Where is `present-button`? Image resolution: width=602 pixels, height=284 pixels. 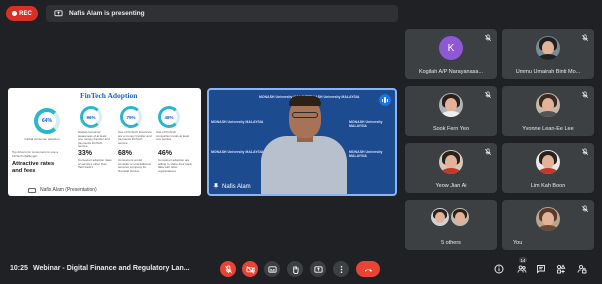
present-button is located at coordinates (318, 269).